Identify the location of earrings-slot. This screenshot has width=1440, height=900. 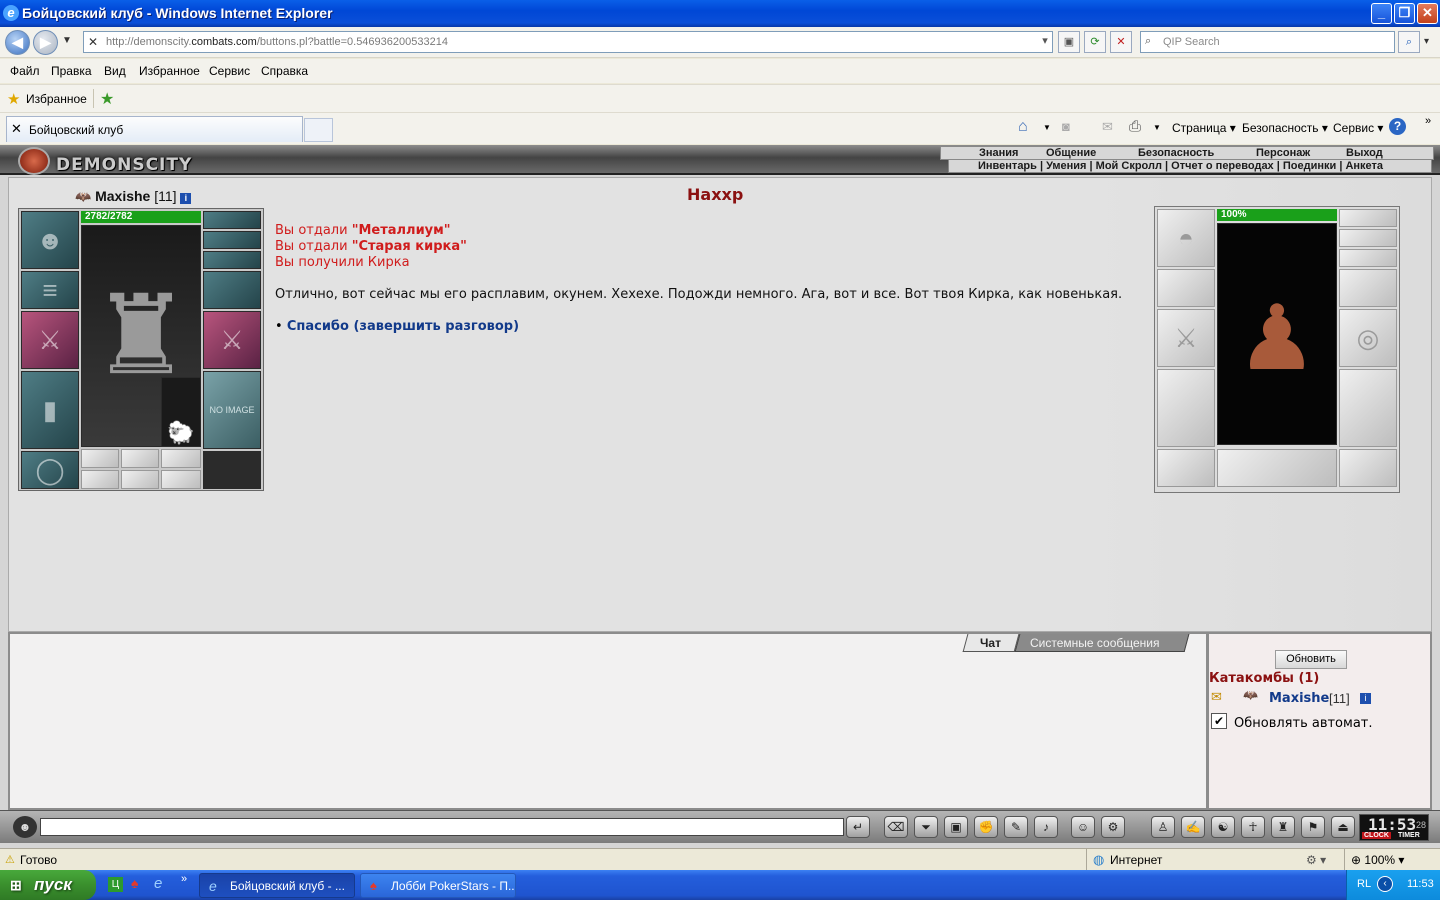
(232, 220).